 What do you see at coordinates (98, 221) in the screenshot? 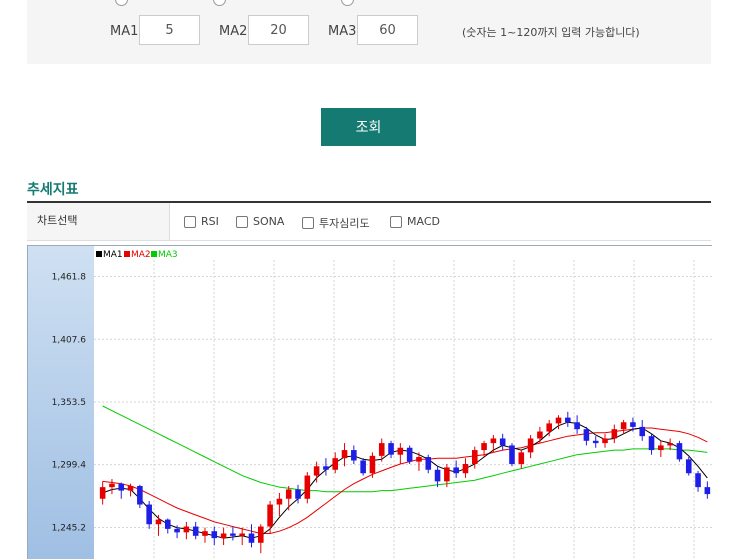
I see `indicator-header: 차트선택` at bounding box center [98, 221].